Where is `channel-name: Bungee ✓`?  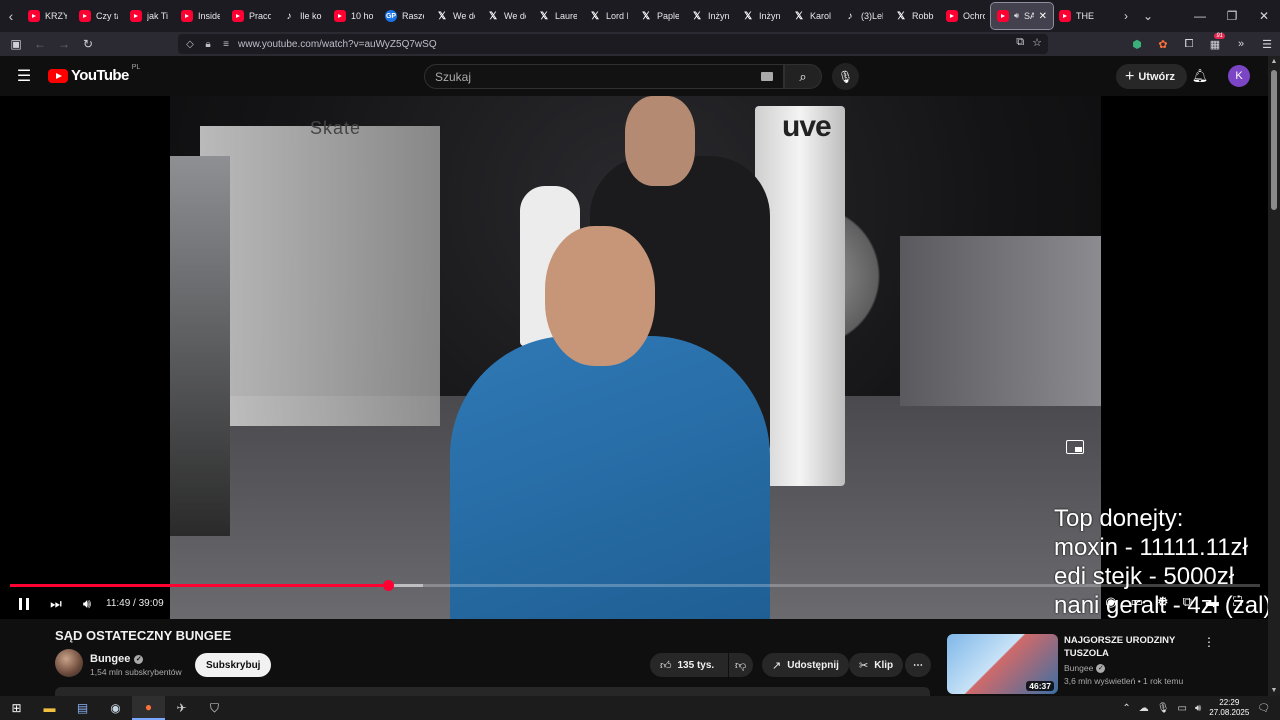
channel-name: Bungee ✓ is located at coordinates (117, 659).